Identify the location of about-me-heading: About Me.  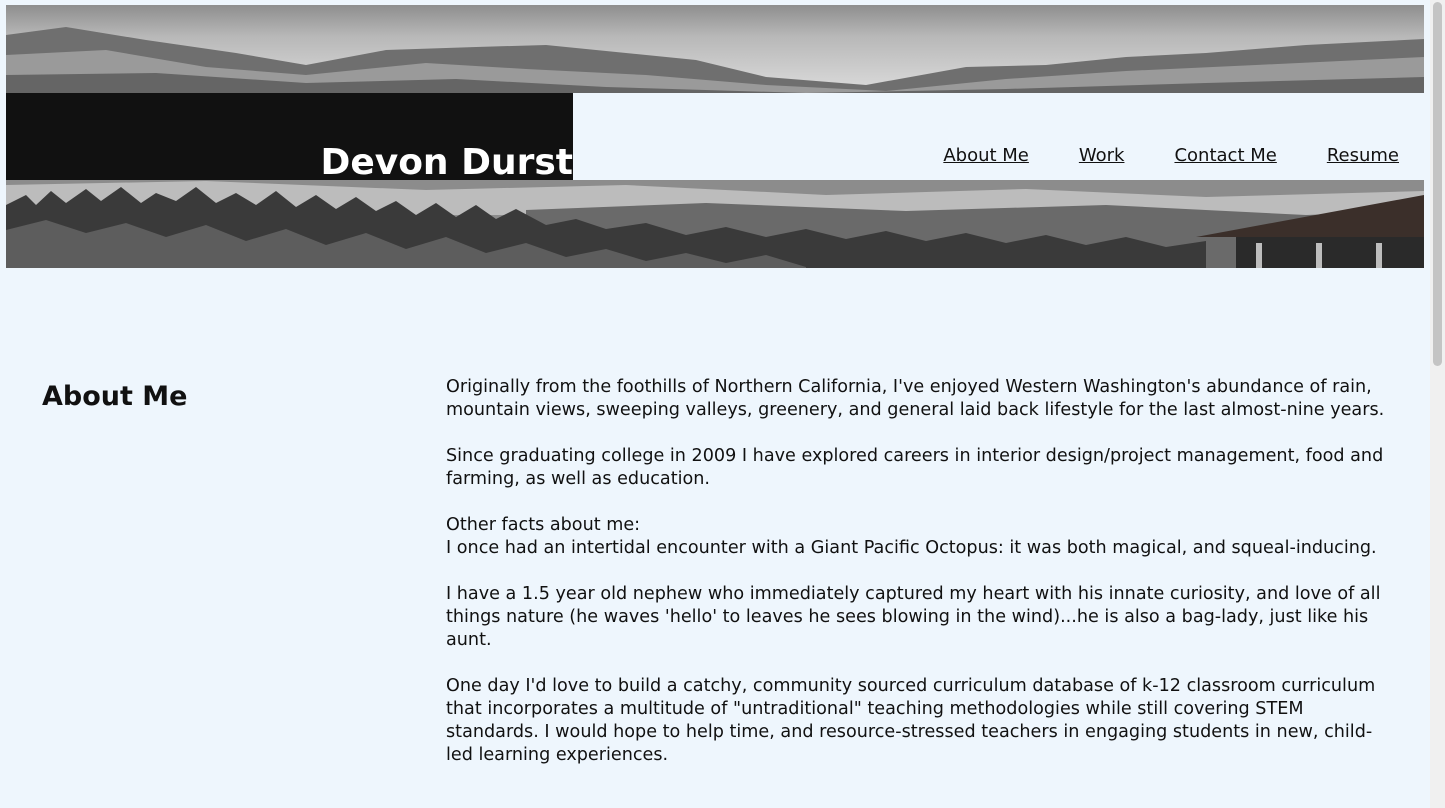
(115, 396).